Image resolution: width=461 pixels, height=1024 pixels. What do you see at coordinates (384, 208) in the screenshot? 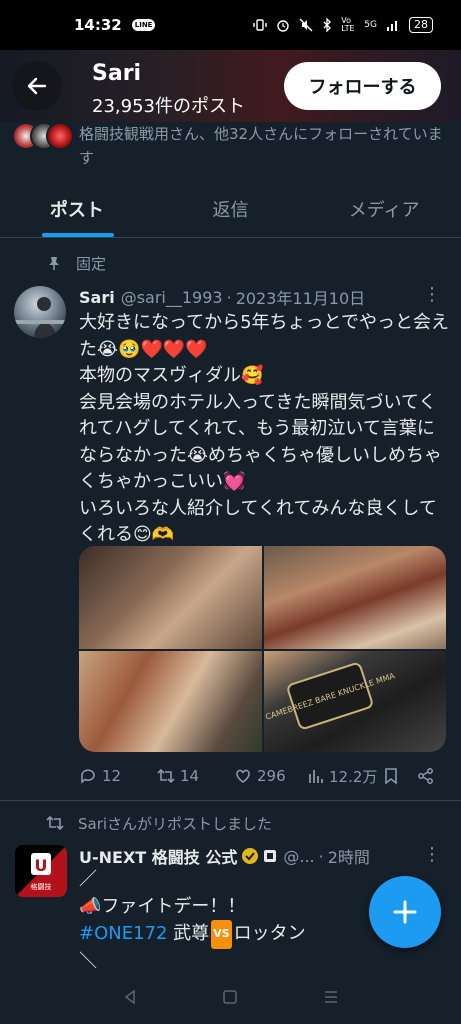
I see `tab-media: メディア` at bounding box center [384, 208].